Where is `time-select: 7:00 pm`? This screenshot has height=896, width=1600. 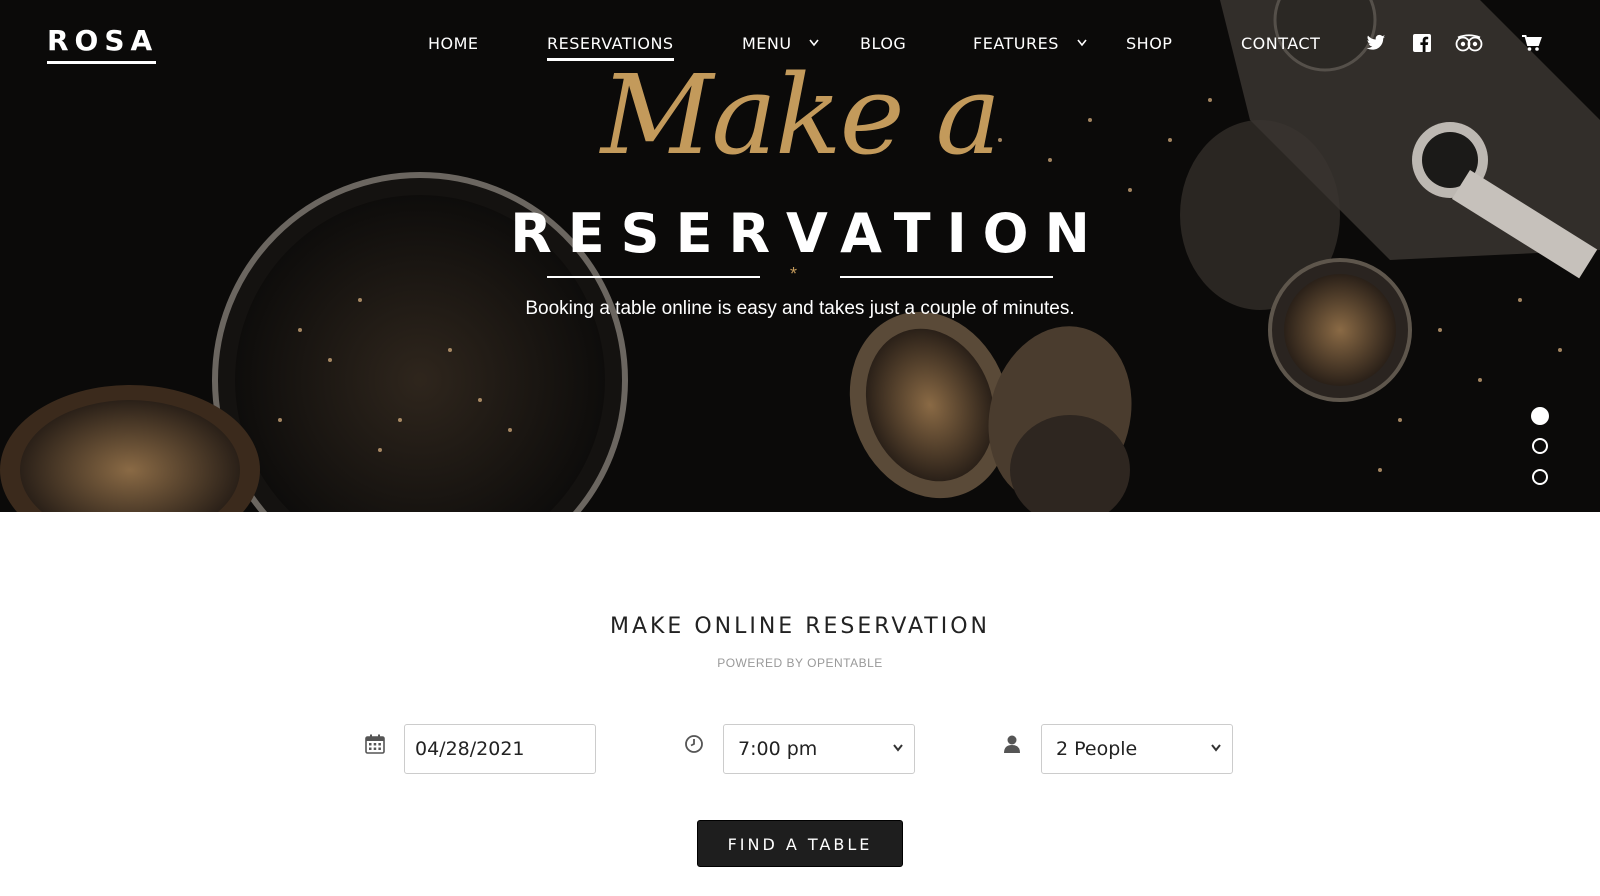
time-select: 7:00 pm is located at coordinates (819, 749).